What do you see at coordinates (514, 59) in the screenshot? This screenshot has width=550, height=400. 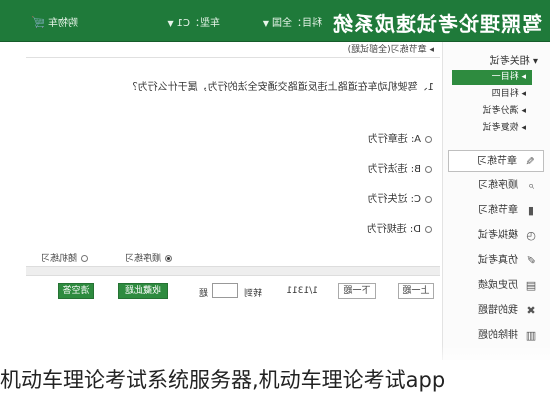 I see `nav-group-title: ▾ 相关考试` at bounding box center [514, 59].